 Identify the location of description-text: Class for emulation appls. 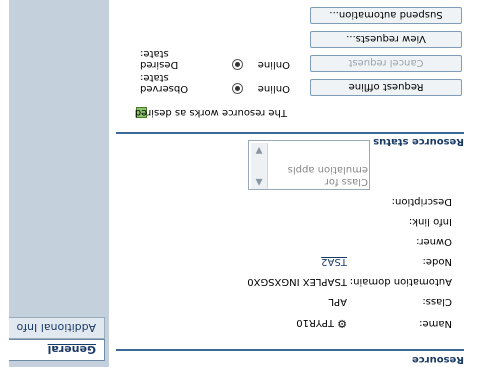
(327, 175).